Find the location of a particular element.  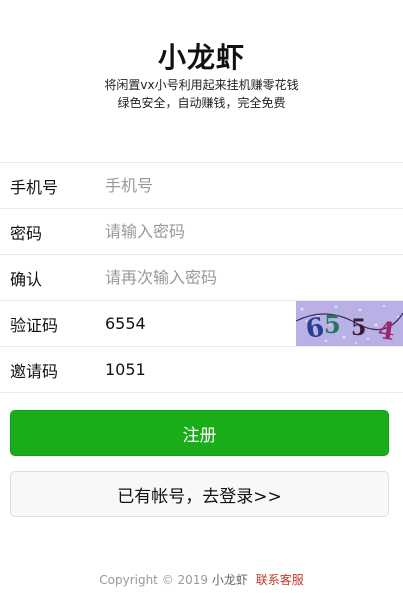

captcha-row: 验证码 6 5 5 4 is located at coordinates (201, 324).